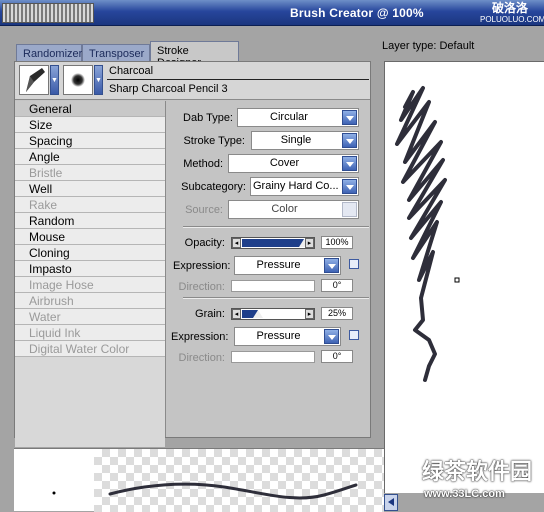  I want to click on category-item-image-hose: Image Hose, so click(90, 285).